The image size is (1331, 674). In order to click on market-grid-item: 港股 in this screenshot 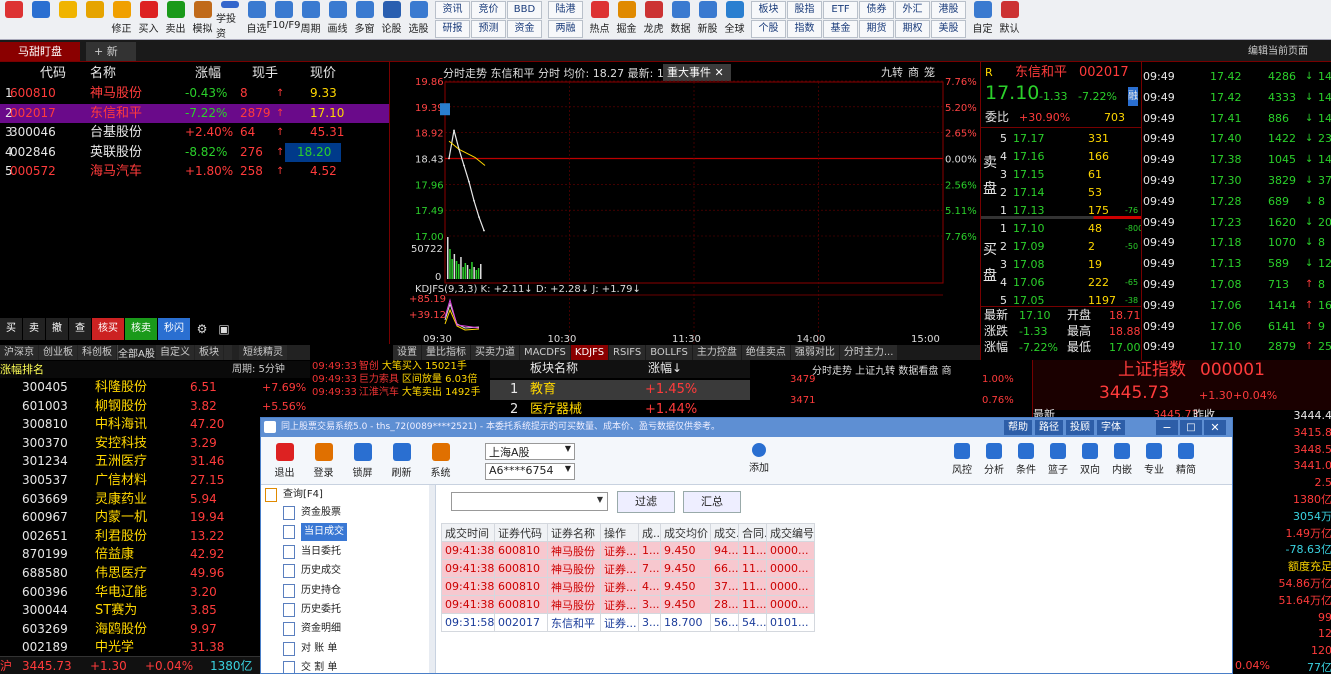, I will do `click(948, 10)`.